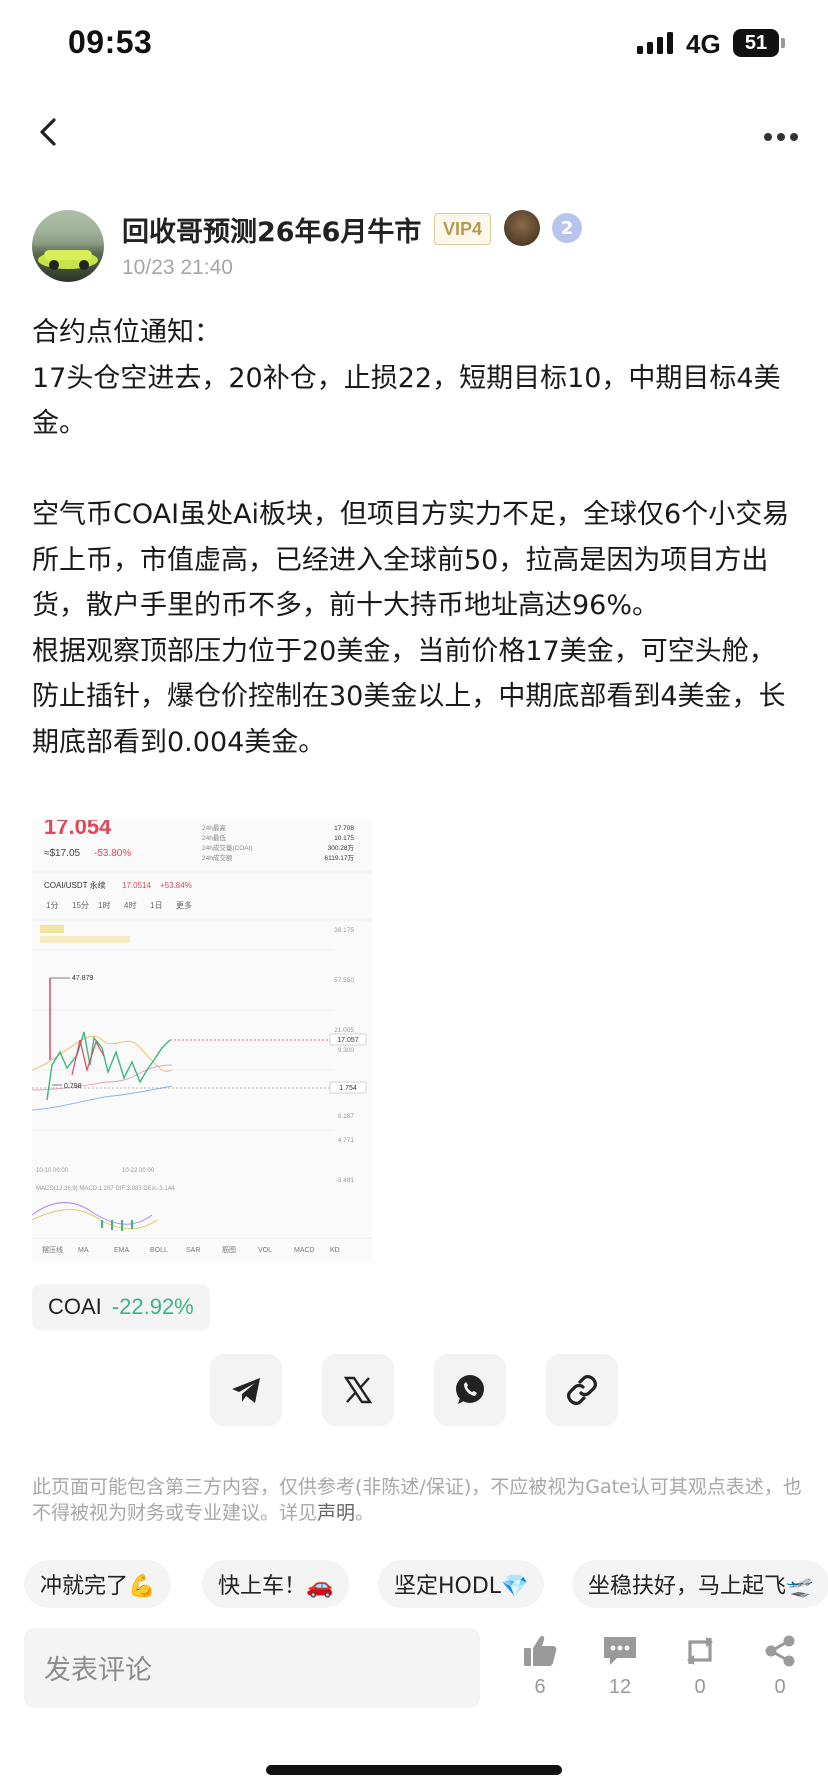 This screenshot has width=828, height=1792. Describe the element at coordinates (184, 905) in the screenshot. I see `chart-timeframe: 更多` at that location.